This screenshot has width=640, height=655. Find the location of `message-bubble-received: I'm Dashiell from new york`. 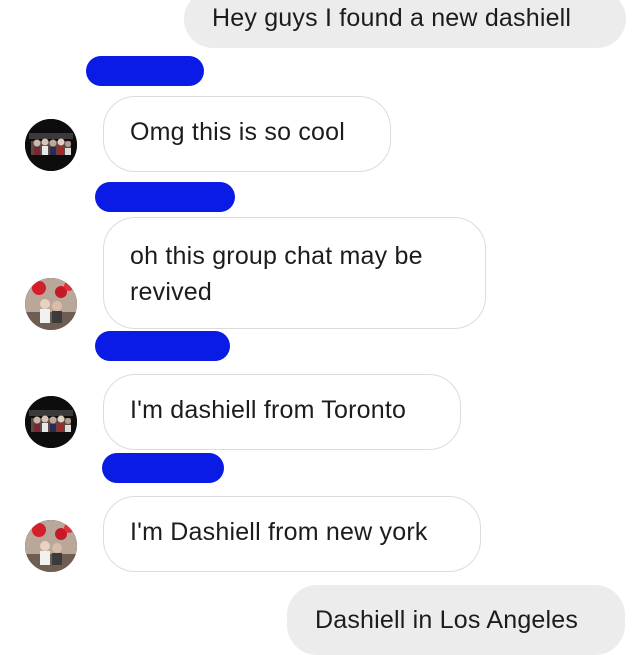

message-bubble-received: I'm Dashiell from new york is located at coordinates (292, 534).